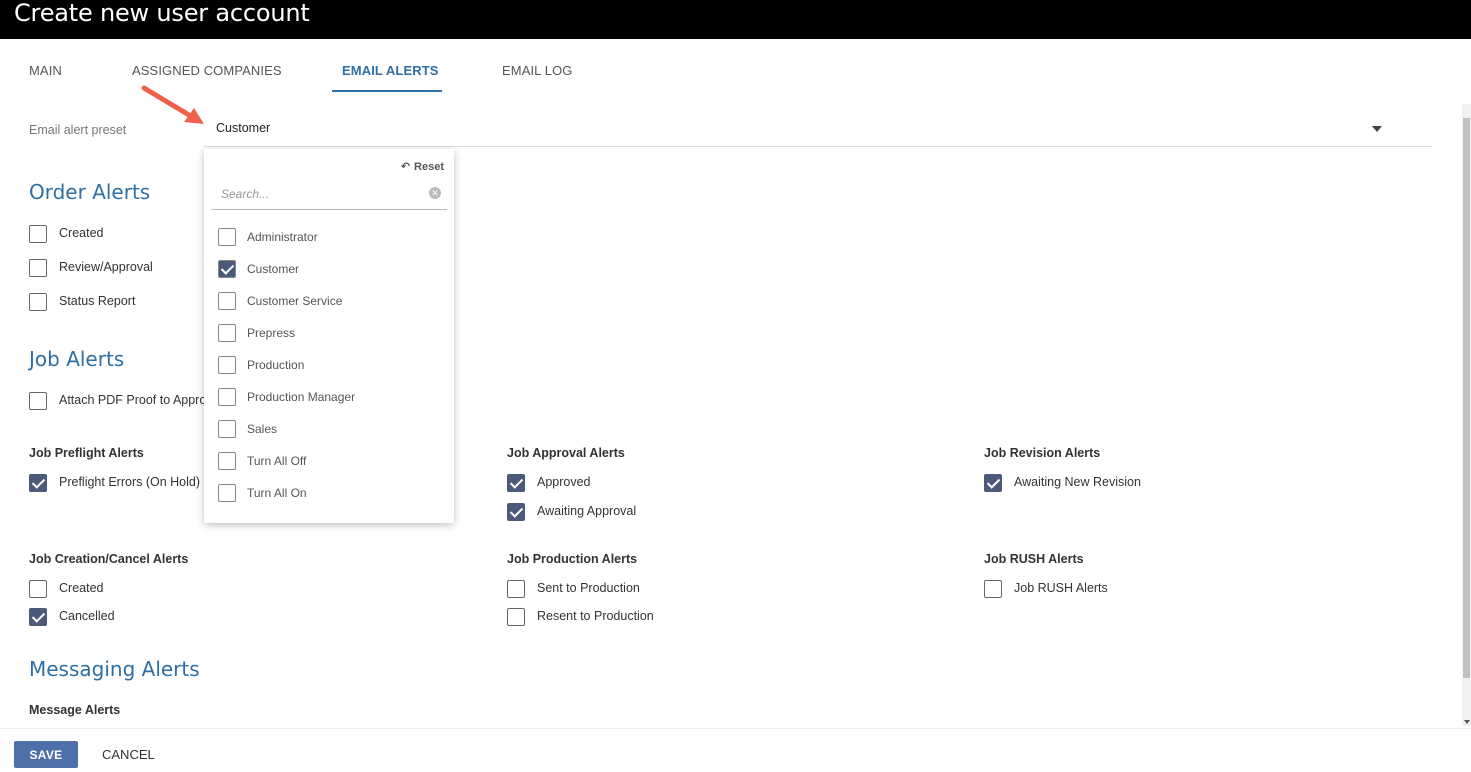 Image resolution: width=1471 pixels, height=772 pixels. Describe the element at coordinates (277, 493) in the screenshot. I see `option-label: Turn All On` at that location.